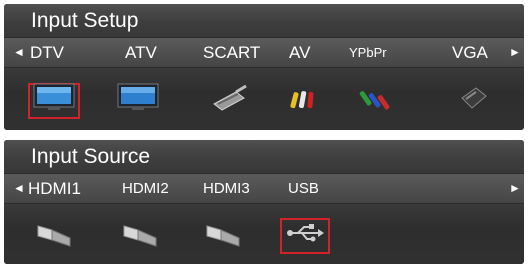 The height and width of the screenshot is (264, 528). What do you see at coordinates (226, 188) in the screenshot?
I see `tab-hdmi3: HDMI3` at bounding box center [226, 188].